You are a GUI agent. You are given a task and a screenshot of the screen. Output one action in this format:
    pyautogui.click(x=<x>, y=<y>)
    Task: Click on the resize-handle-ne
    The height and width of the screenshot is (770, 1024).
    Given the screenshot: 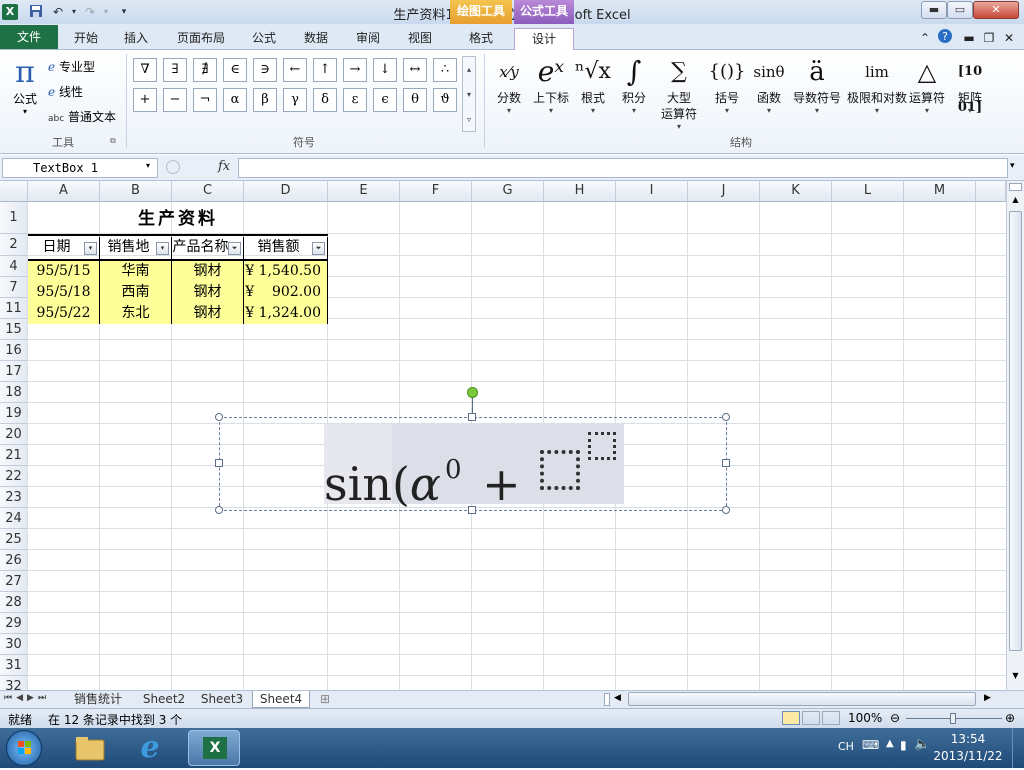 What is the action you would take?
    pyautogui.click(x=726, y=417)
    